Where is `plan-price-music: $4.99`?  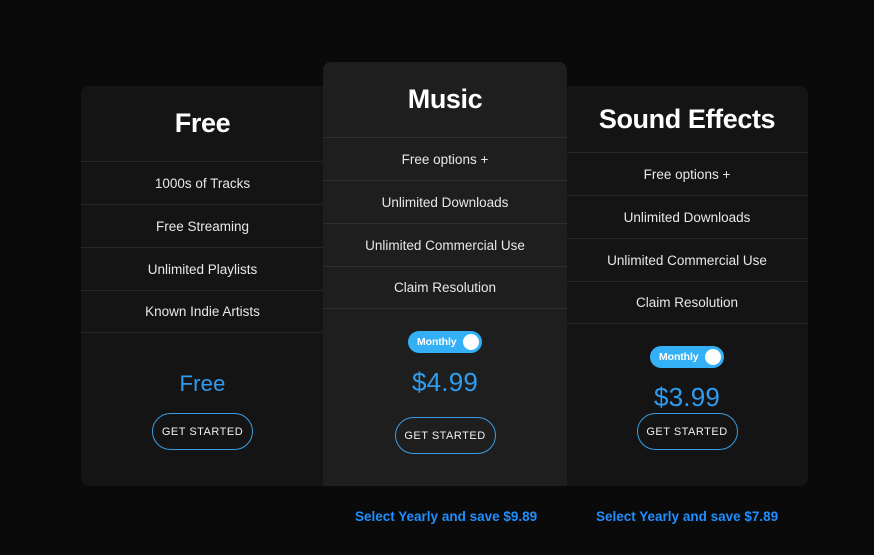
plan-price-music: $4.99 is located at coordinates (445, 382).